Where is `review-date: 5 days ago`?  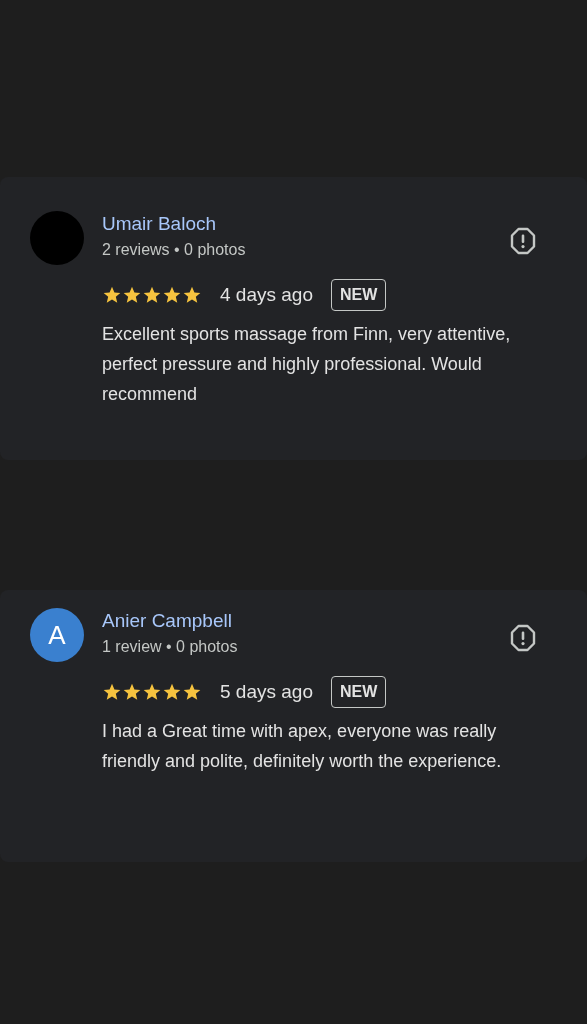
review-date: 5 days ago is located at coordinates (266, 692).